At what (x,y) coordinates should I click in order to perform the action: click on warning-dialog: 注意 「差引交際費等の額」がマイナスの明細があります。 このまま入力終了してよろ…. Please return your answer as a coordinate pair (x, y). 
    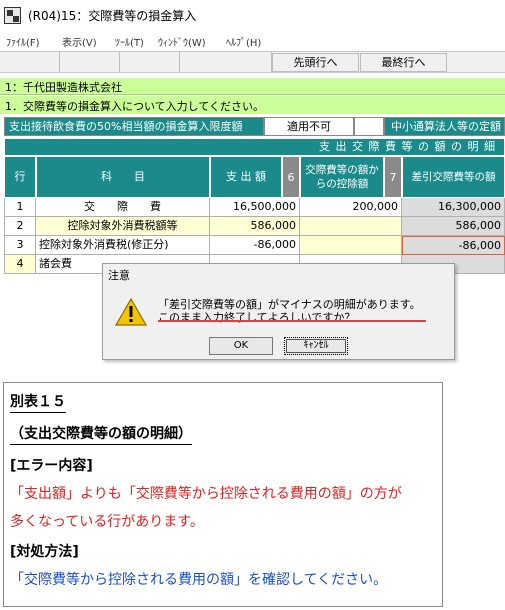
    Looking at the image, I should click on (278, 311).